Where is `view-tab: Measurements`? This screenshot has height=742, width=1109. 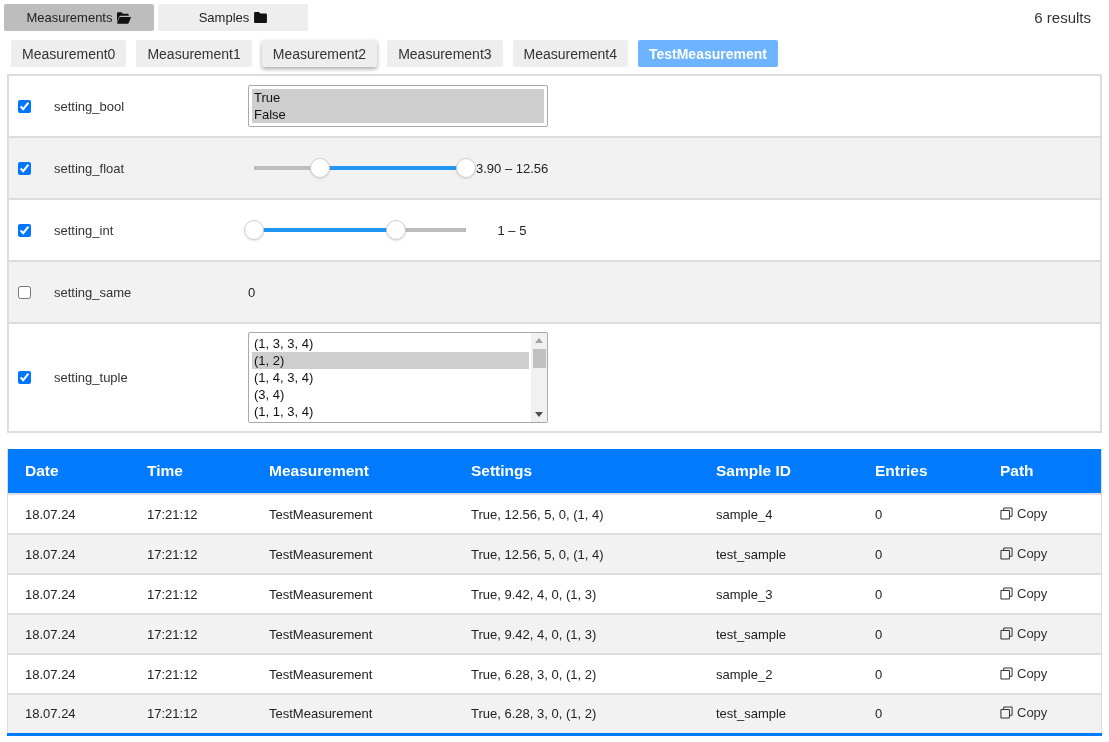 view-tab: Measurements is located at coordinates (79, 17).